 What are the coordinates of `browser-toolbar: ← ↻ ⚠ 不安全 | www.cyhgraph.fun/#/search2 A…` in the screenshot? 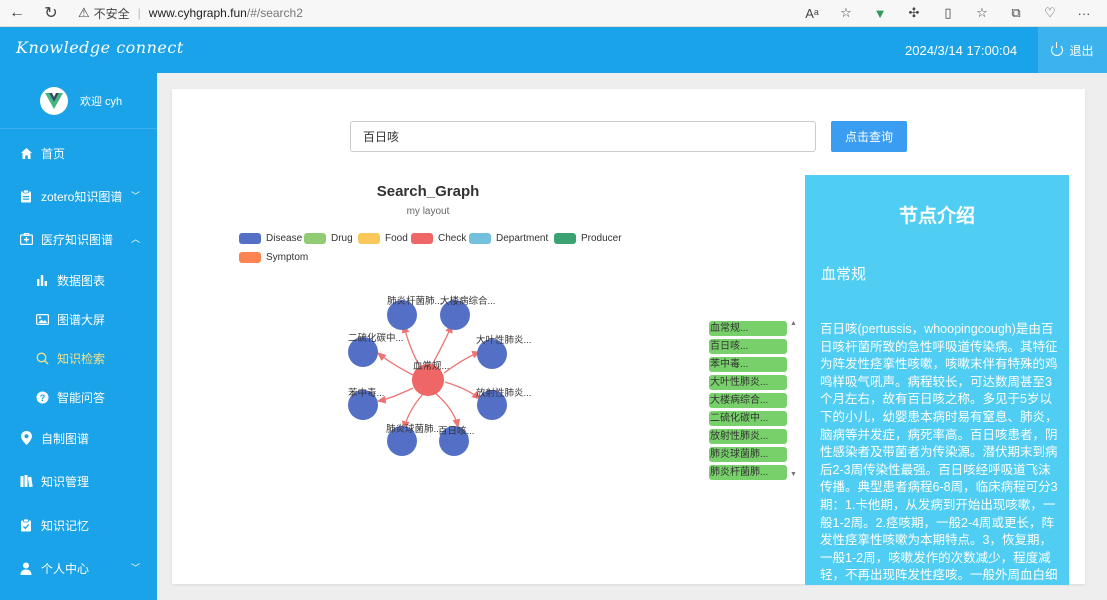 It's located at (553, 13).